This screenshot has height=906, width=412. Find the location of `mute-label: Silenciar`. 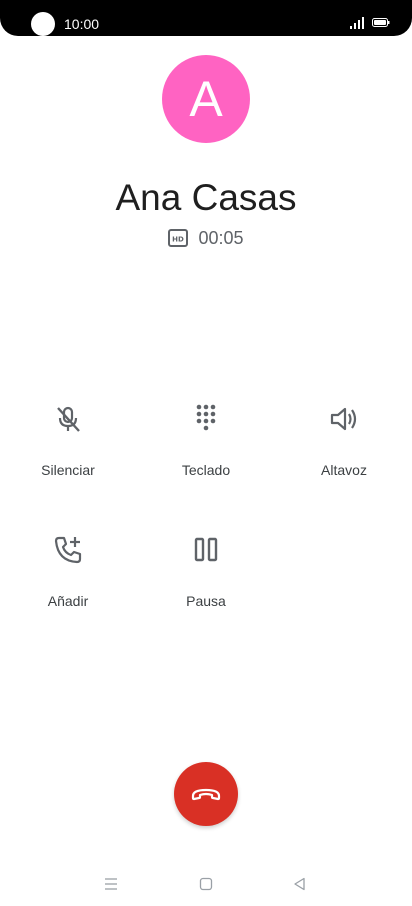

mute-label: Silenciar is located at coordinates (68, 470).